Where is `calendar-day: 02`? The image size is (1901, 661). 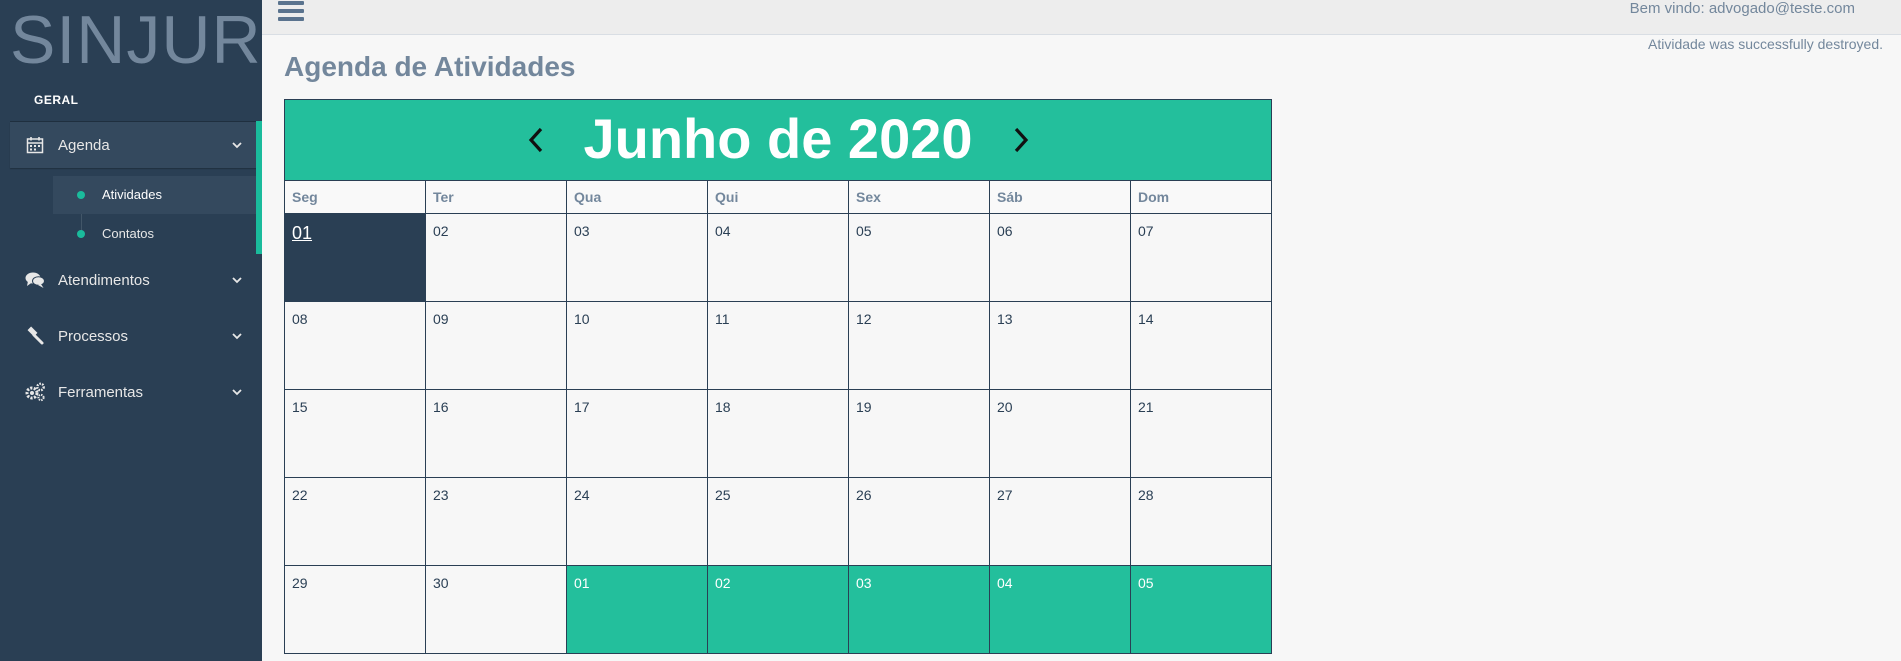 calendar-day: 02 is located at coordinates (496, 258).